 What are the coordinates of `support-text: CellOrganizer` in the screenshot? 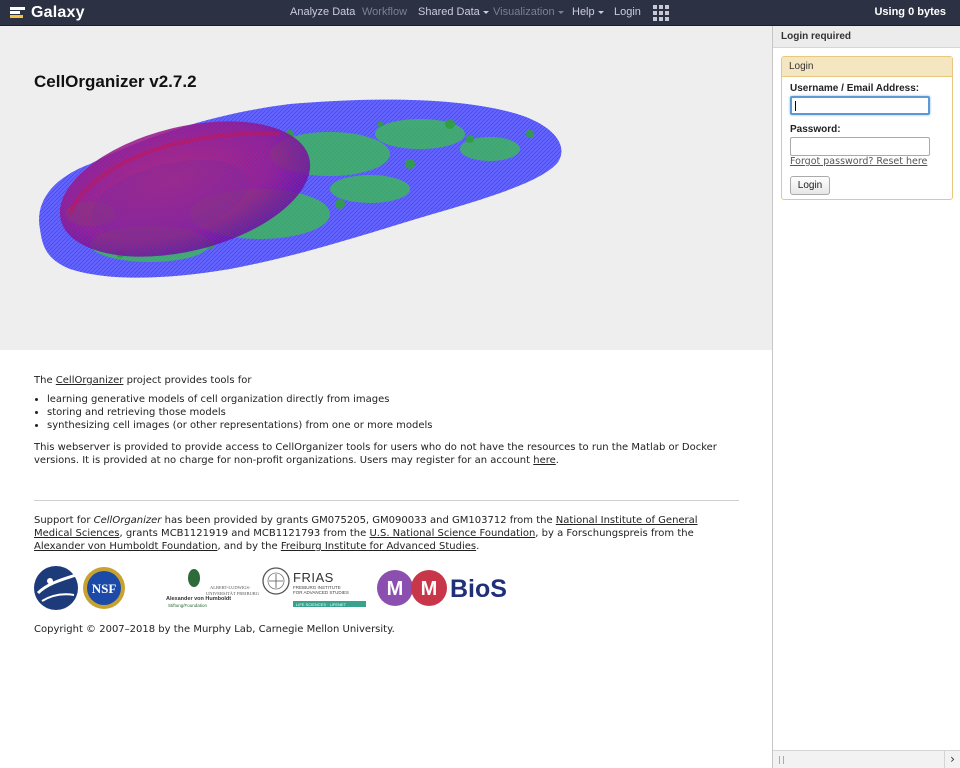 It's located at (127, 520).